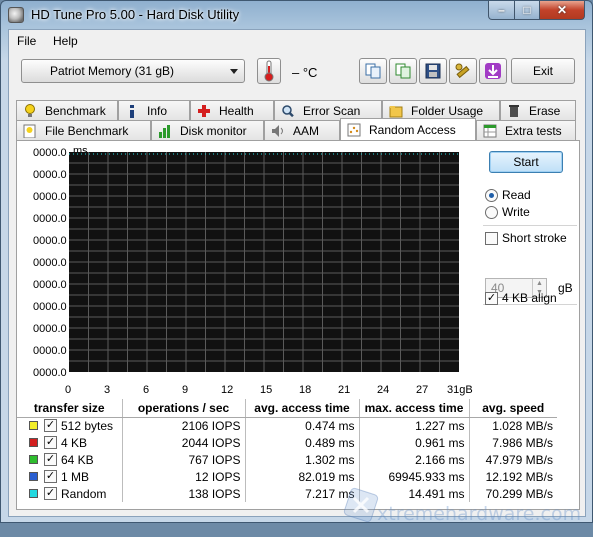 The image size is (593, 537). What do you see at coordinates (514, 110) in the screenshot?
I see `trash-icon` at bounding box center [514, 110].